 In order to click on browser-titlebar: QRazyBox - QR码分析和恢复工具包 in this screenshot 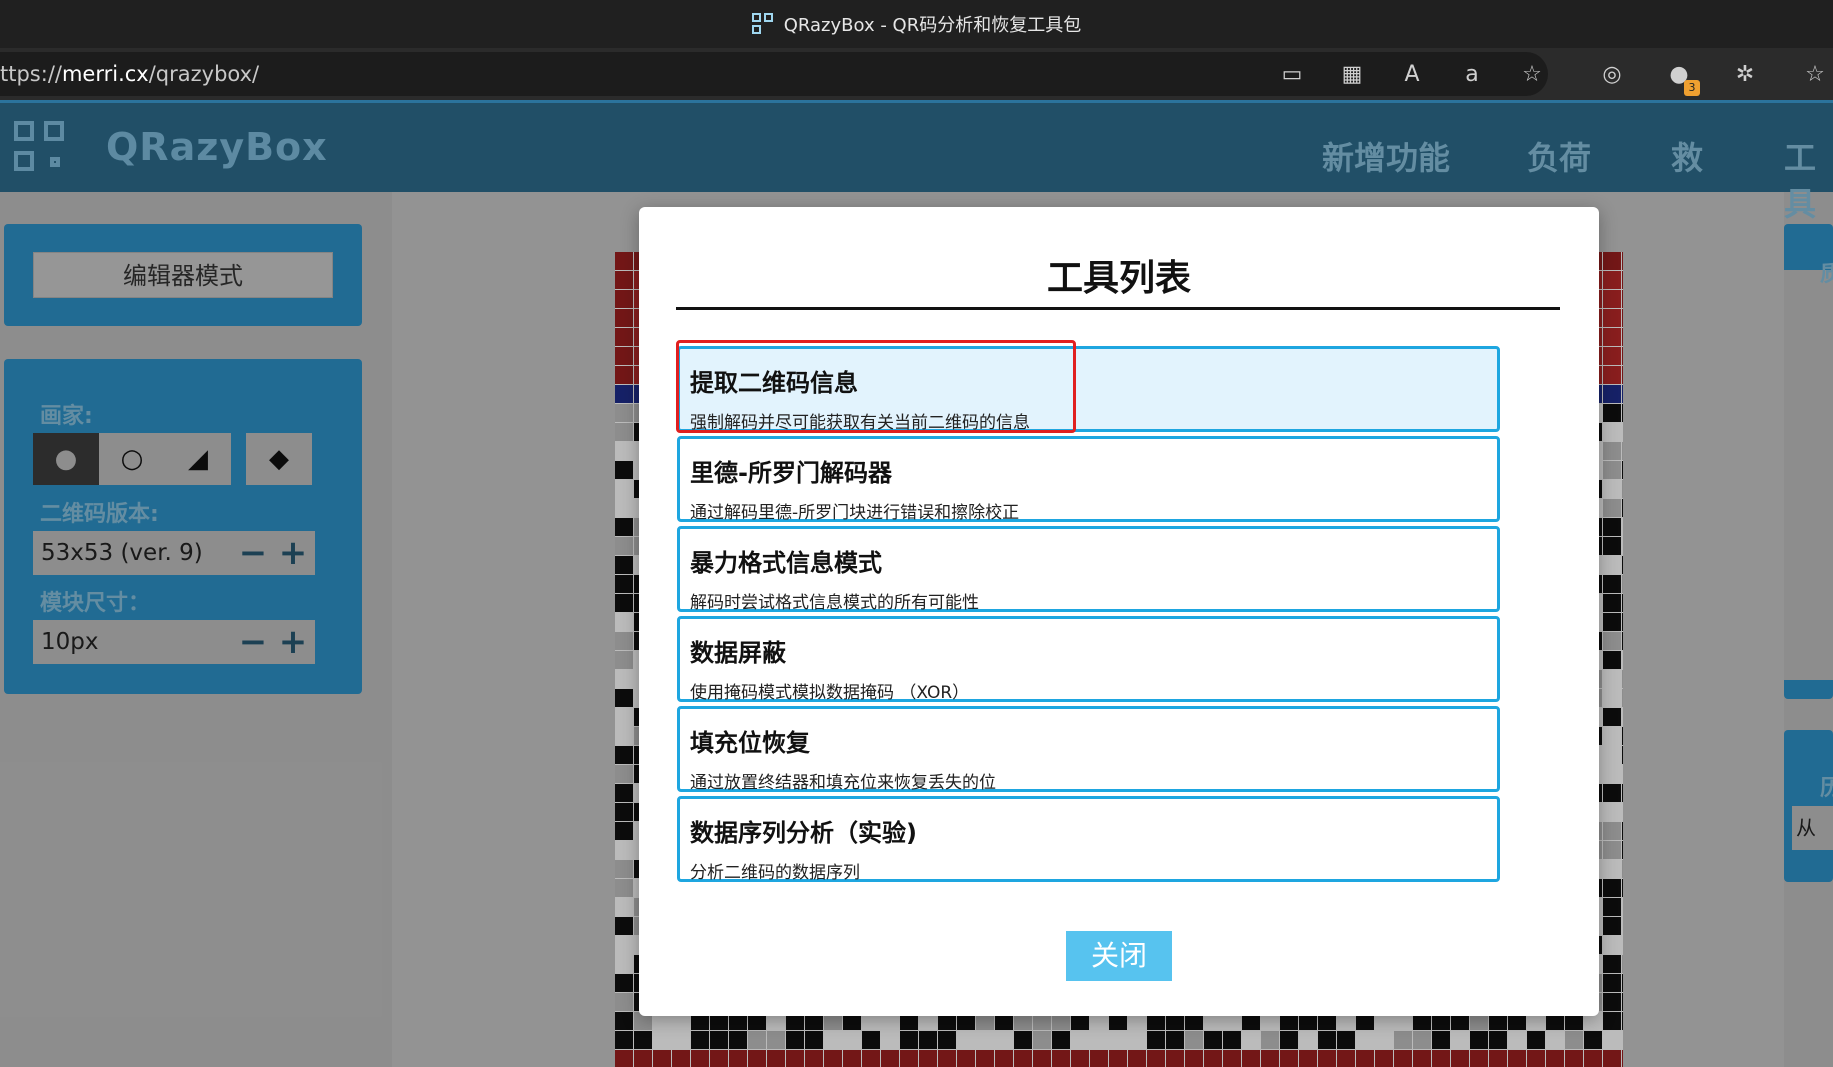, I will do `click(916, 24)`.